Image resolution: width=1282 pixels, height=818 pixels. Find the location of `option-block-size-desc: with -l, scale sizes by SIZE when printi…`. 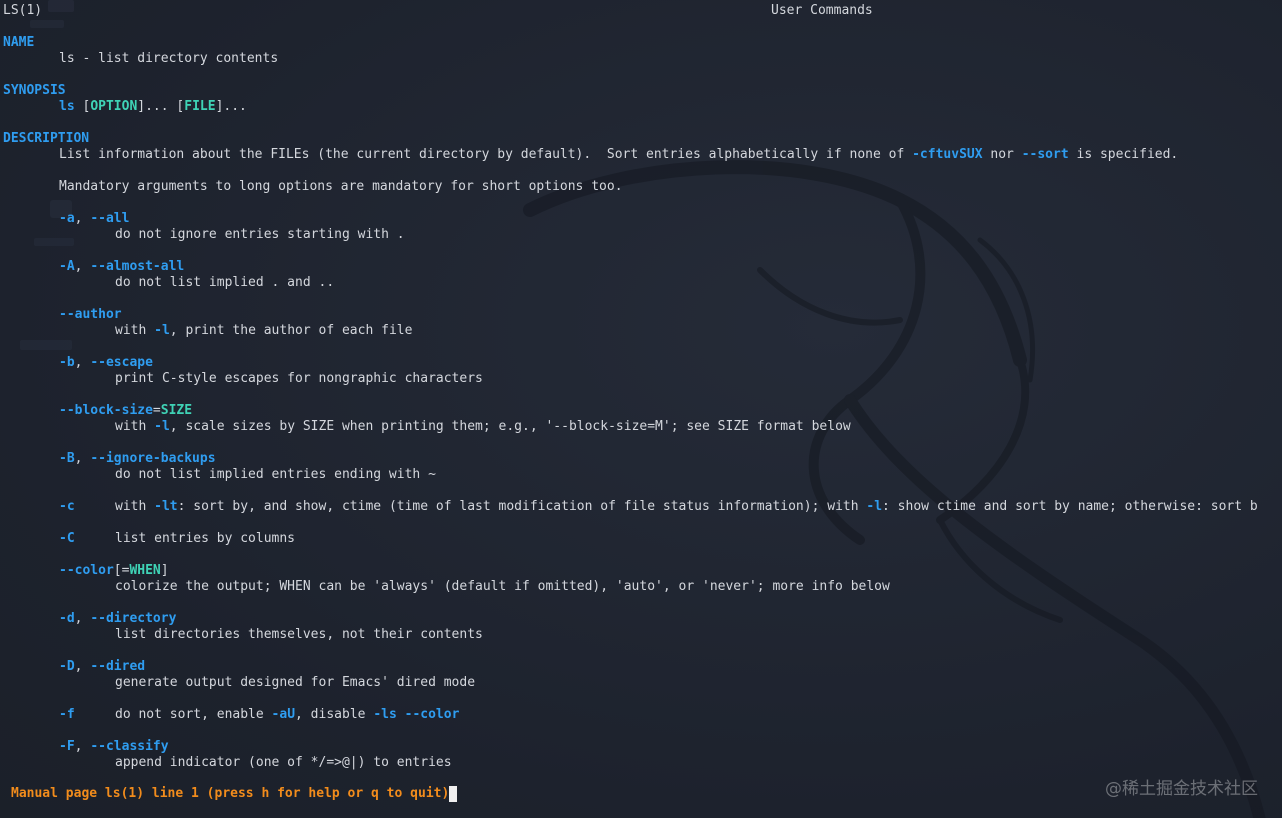

option-block-size-desc: with -l, scale sizes by SIZE when printi… is located at coordinates (483, 426).